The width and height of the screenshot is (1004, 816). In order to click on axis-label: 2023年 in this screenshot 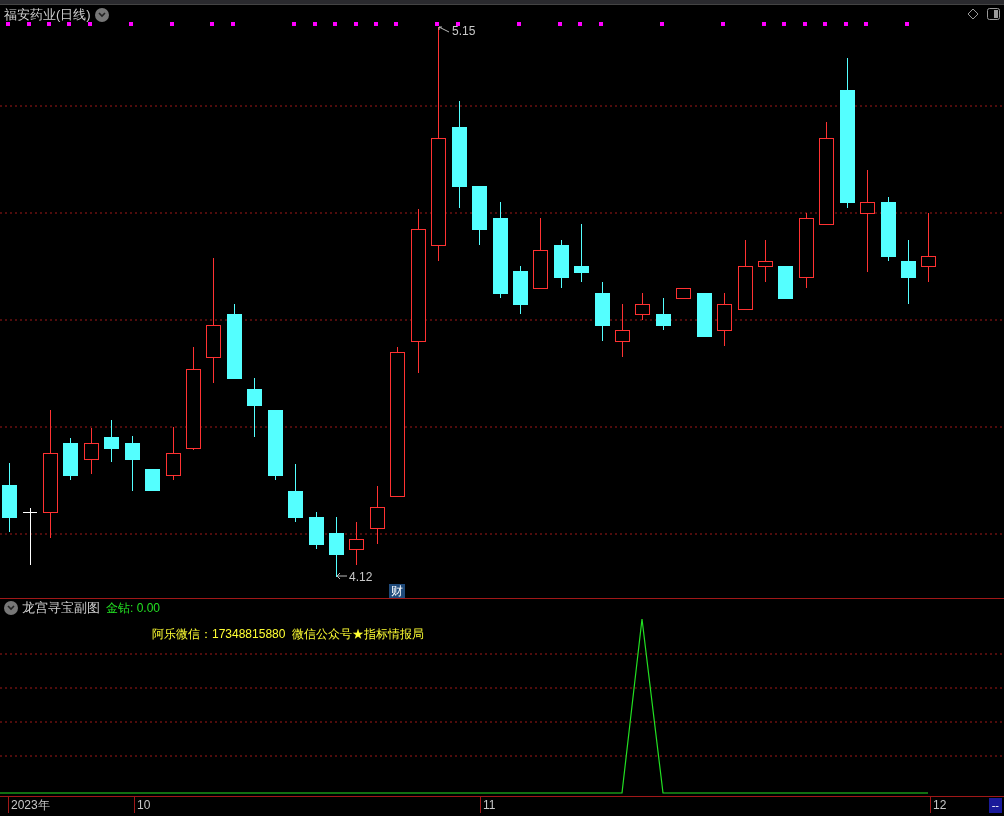, I will do `click(29, 805)`.